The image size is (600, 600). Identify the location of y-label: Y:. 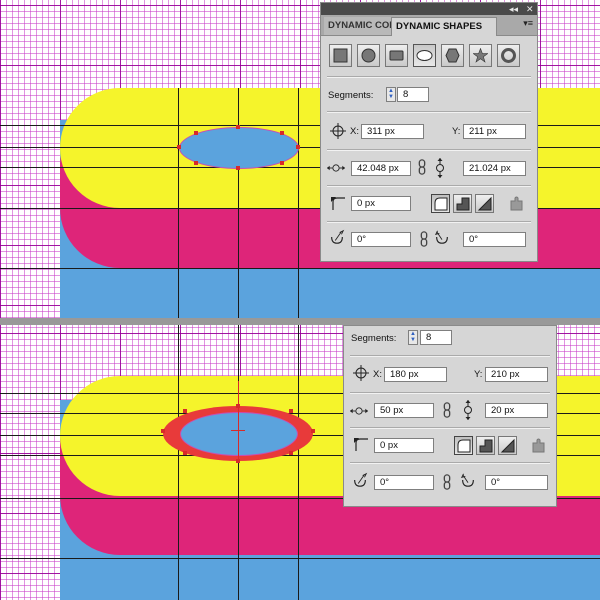
(478, 374).